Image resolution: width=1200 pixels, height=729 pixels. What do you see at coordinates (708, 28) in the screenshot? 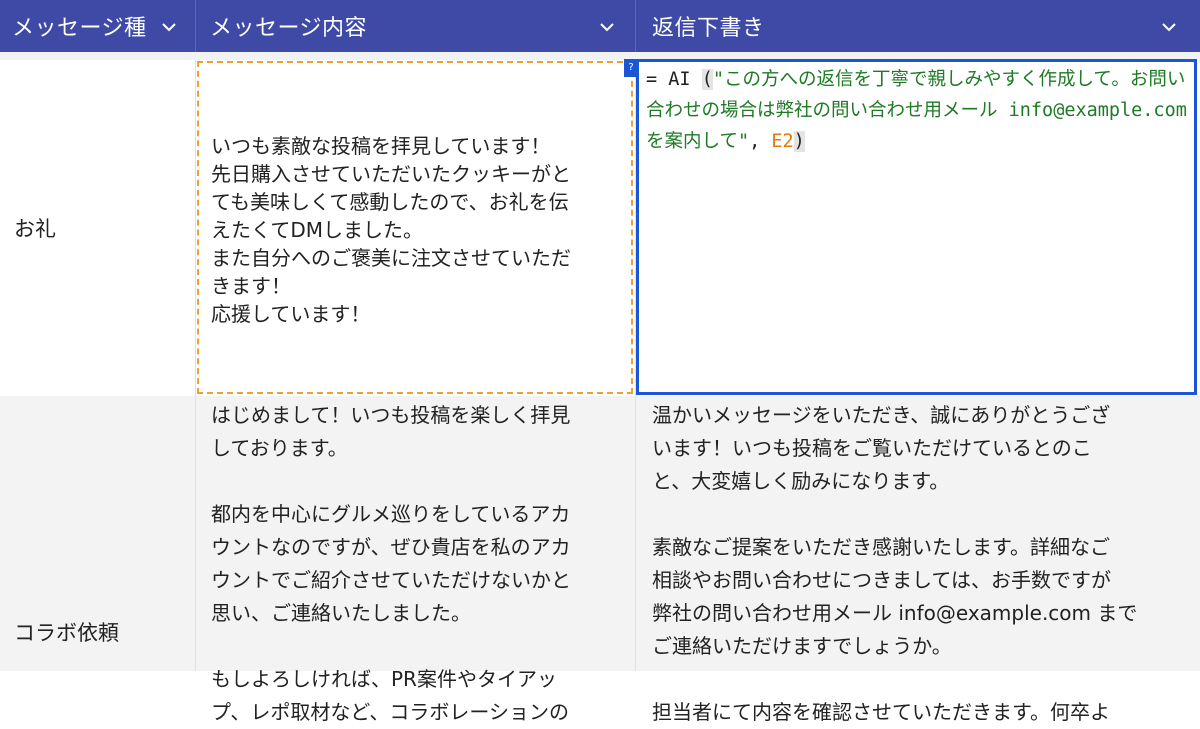
I see `column-header-reply-label: 返信下書き` at bounding box center [708, 28].